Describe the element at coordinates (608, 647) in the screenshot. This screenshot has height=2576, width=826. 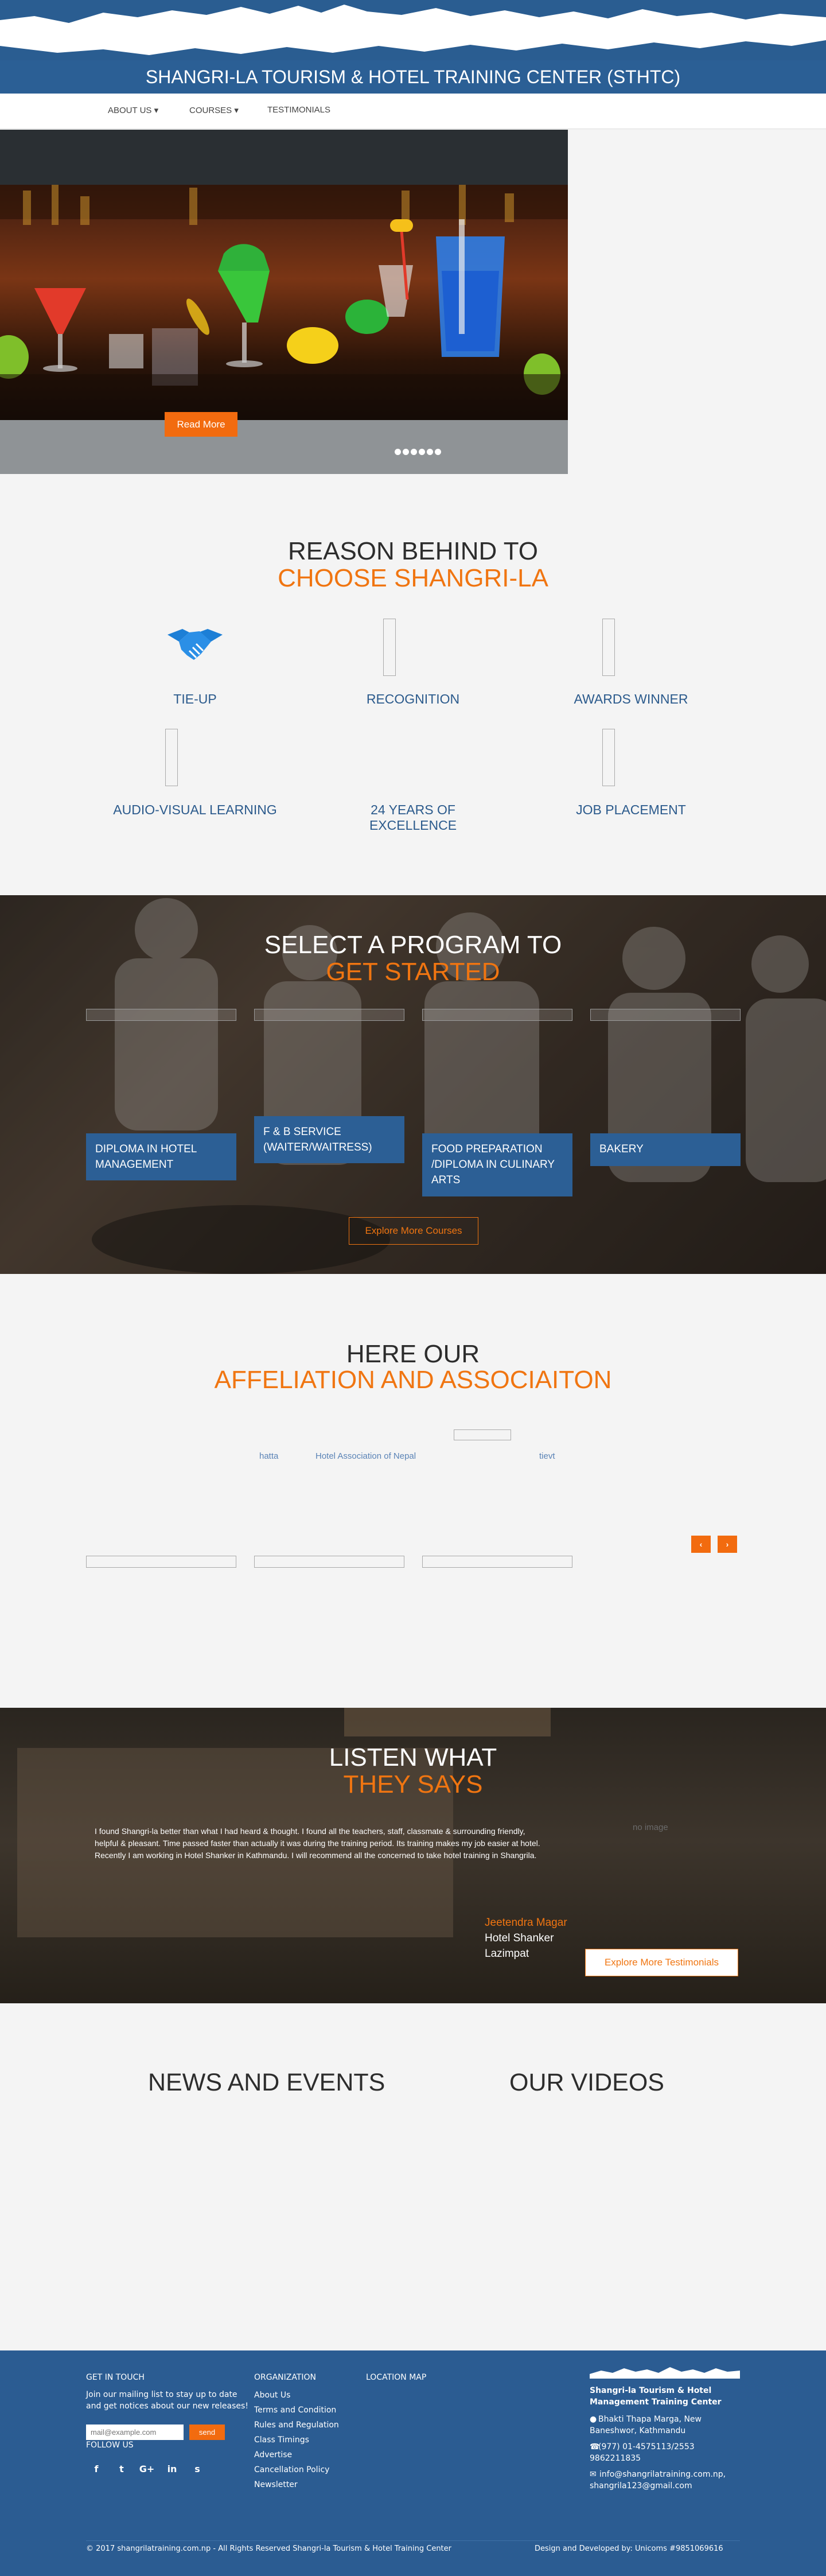
I see `awards-image` at that location.